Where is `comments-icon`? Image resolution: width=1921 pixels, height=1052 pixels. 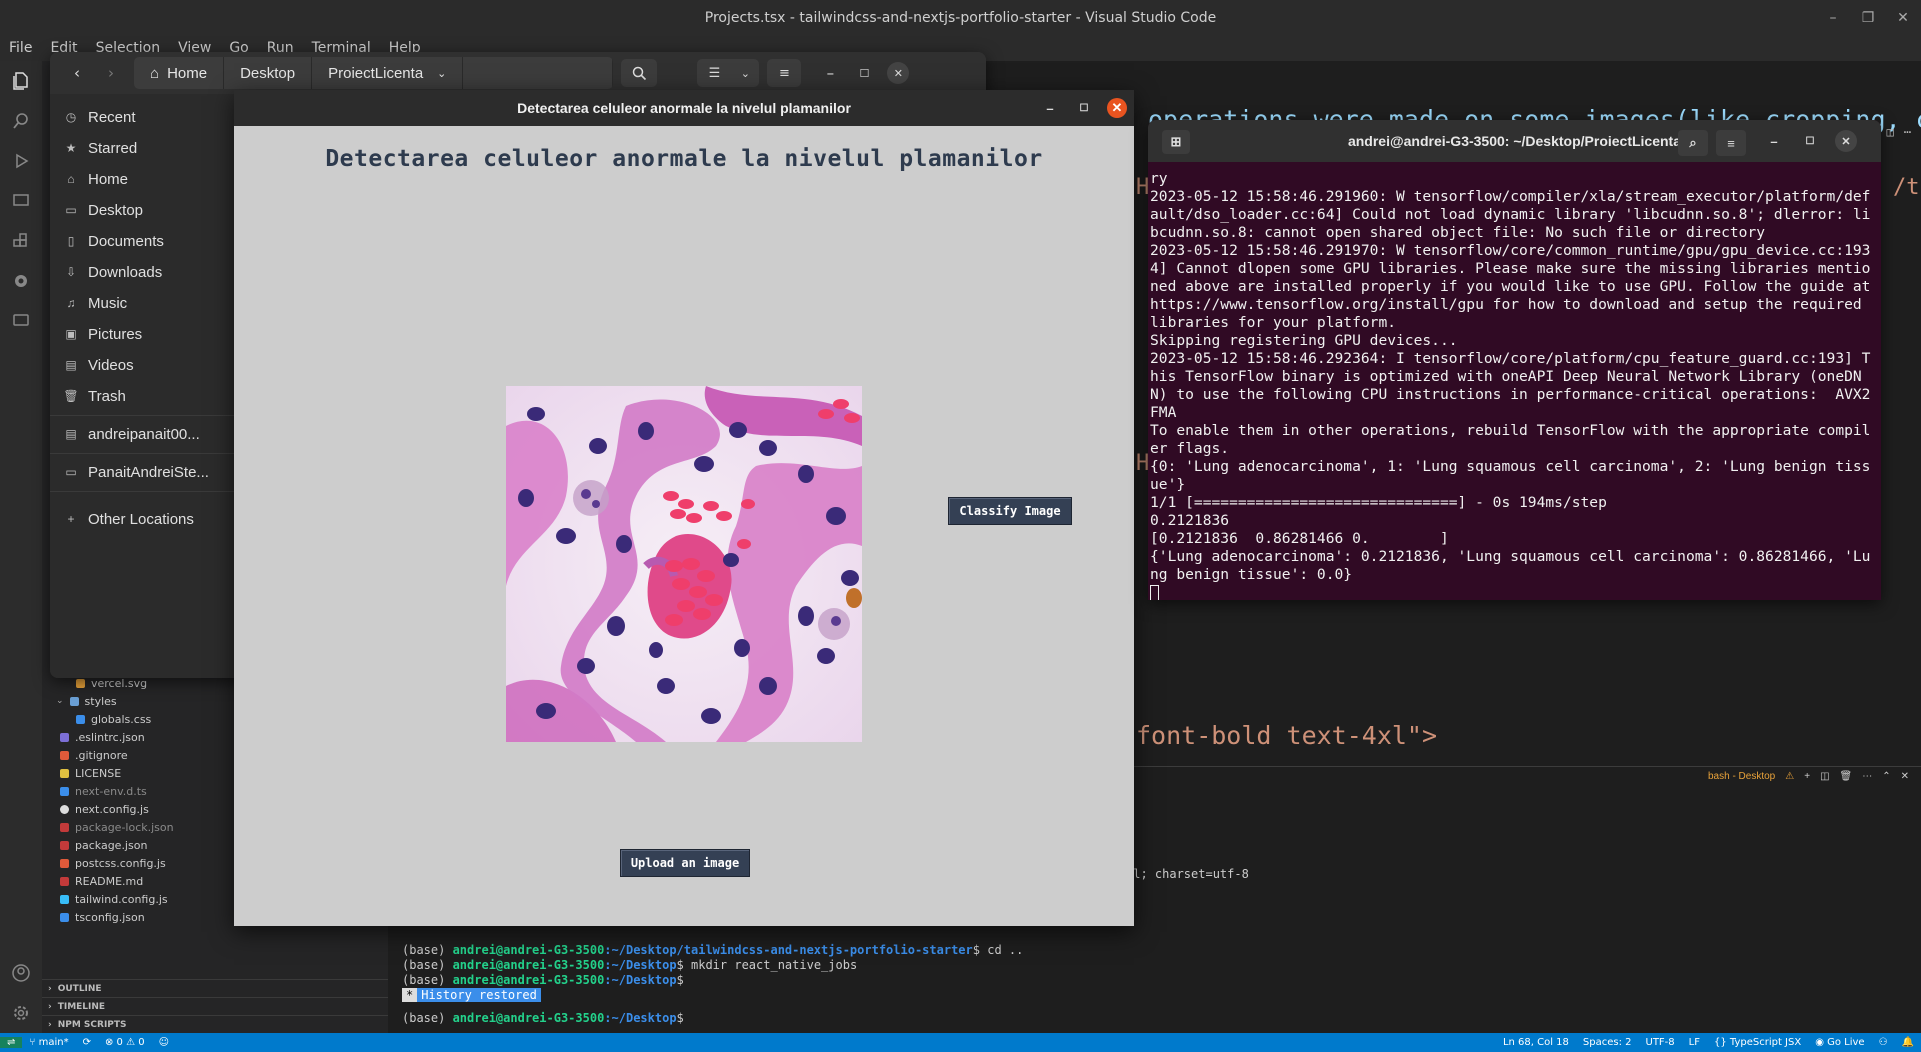
comments-icon is located at coordinates (21, 321).